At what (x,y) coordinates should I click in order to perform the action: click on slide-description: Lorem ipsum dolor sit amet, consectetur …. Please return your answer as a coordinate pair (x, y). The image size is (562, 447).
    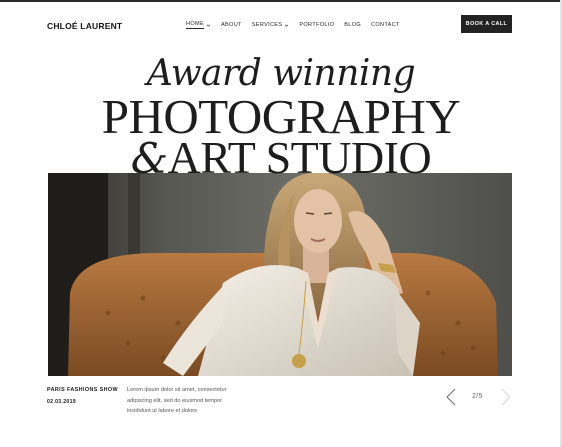
    Looking at the image, I should click on (187, 401).